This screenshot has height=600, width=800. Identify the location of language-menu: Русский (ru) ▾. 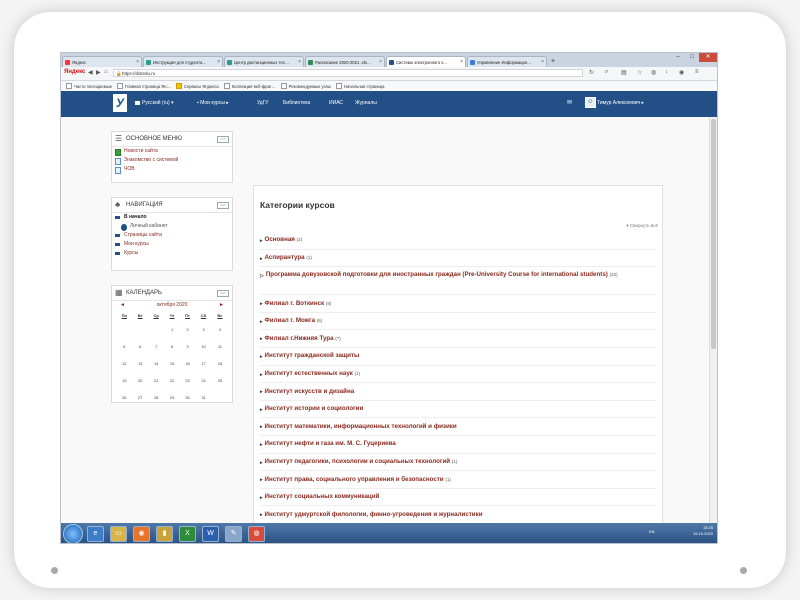
(154, 103).